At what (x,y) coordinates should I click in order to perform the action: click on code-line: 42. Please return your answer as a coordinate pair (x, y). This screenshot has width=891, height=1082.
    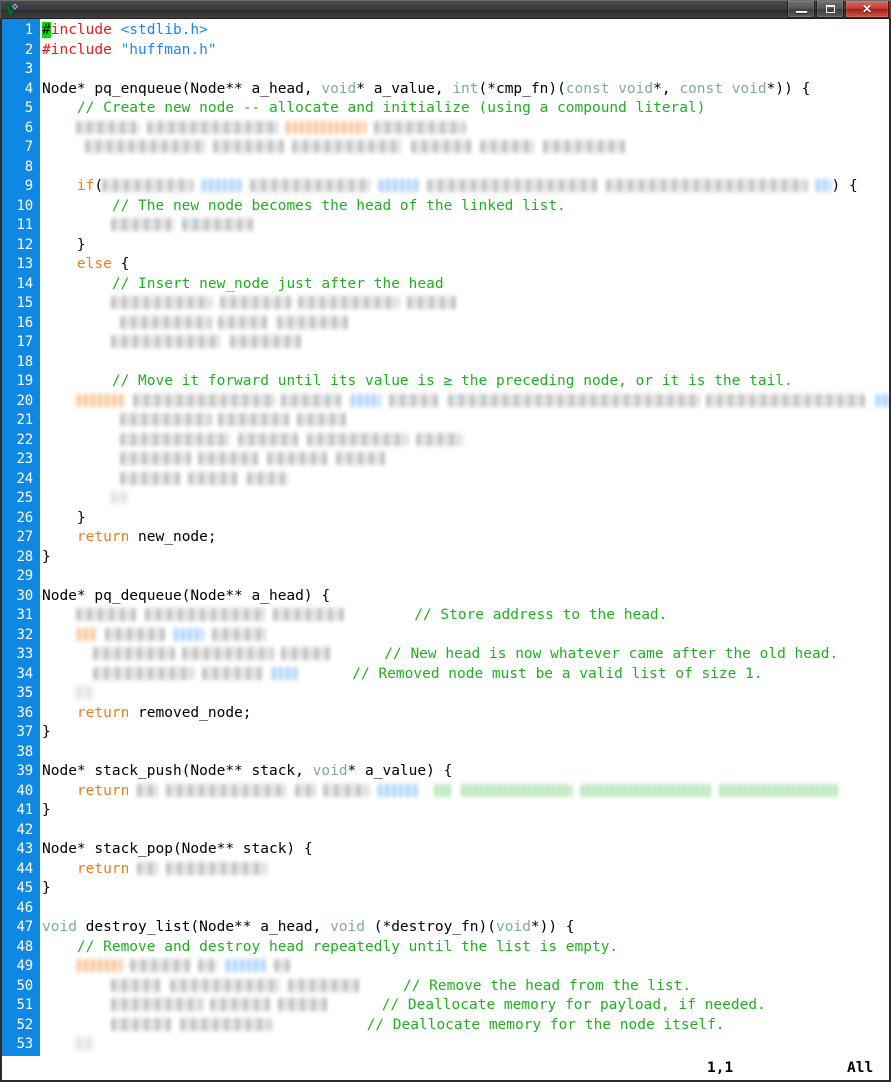
    Looking at the image, I should click on (445, 830).